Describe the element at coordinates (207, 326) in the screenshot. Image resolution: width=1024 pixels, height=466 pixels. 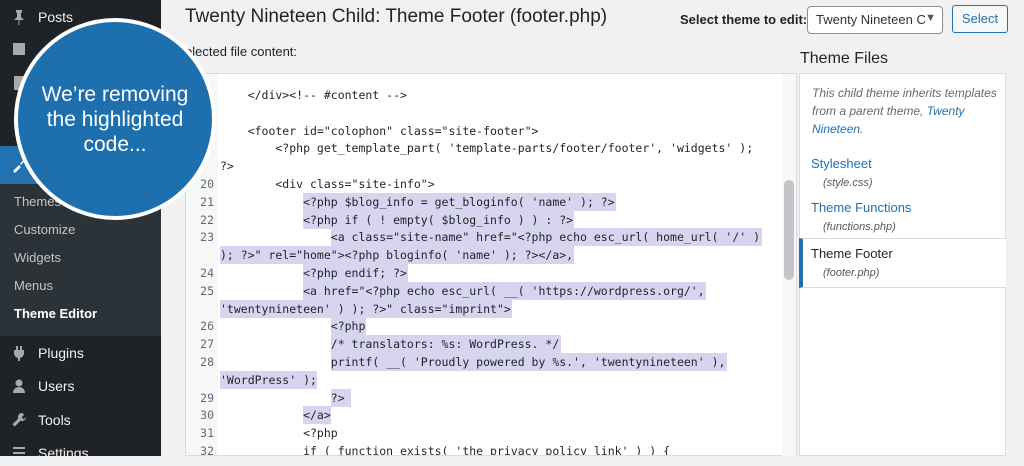
I see `line-number: 26` at that location.